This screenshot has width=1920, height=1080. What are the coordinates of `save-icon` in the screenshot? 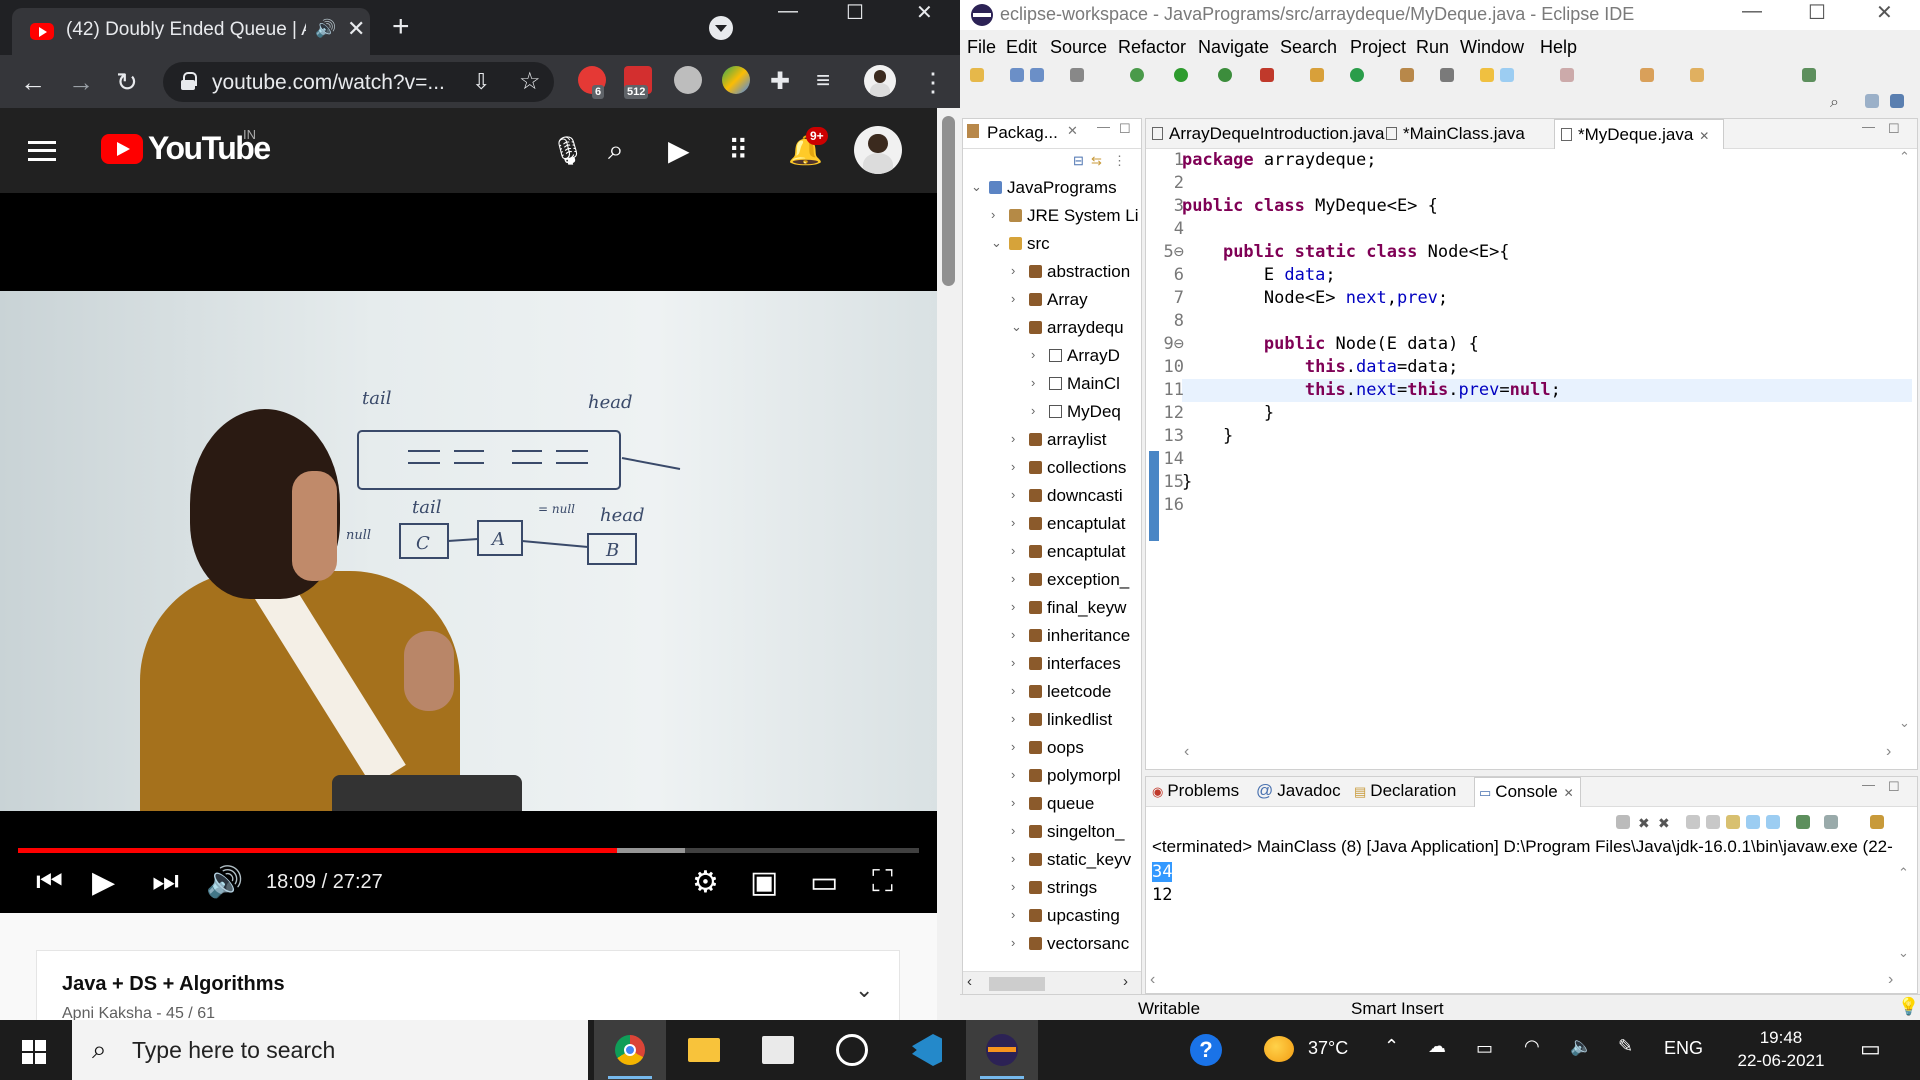 It's located at (1017, 75).